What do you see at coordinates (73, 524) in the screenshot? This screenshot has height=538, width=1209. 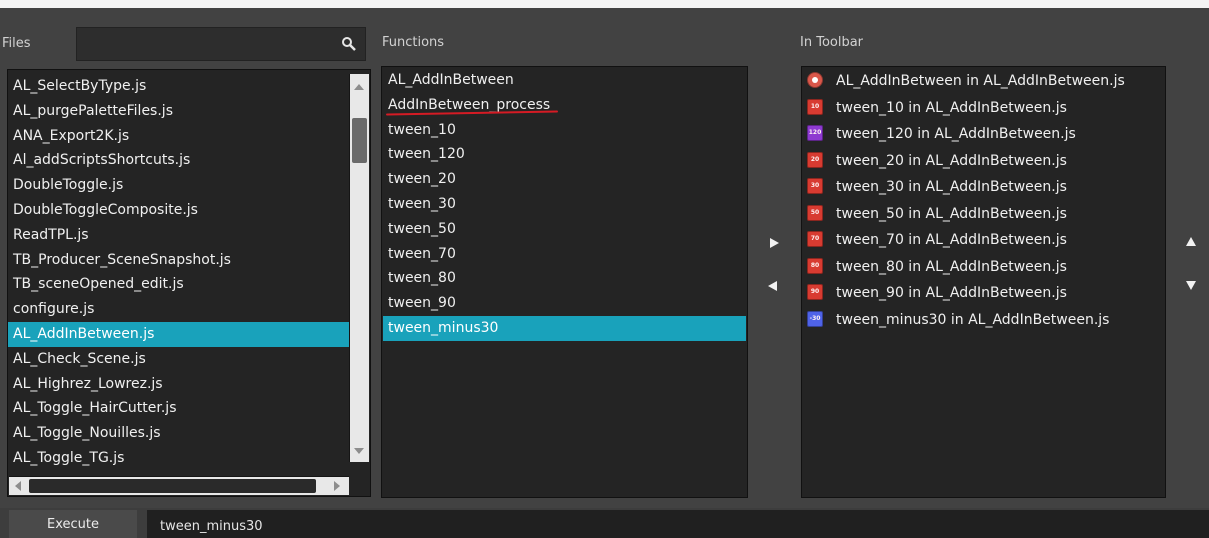 I see `execute-button: Execute` at bounding box center [73, 524].